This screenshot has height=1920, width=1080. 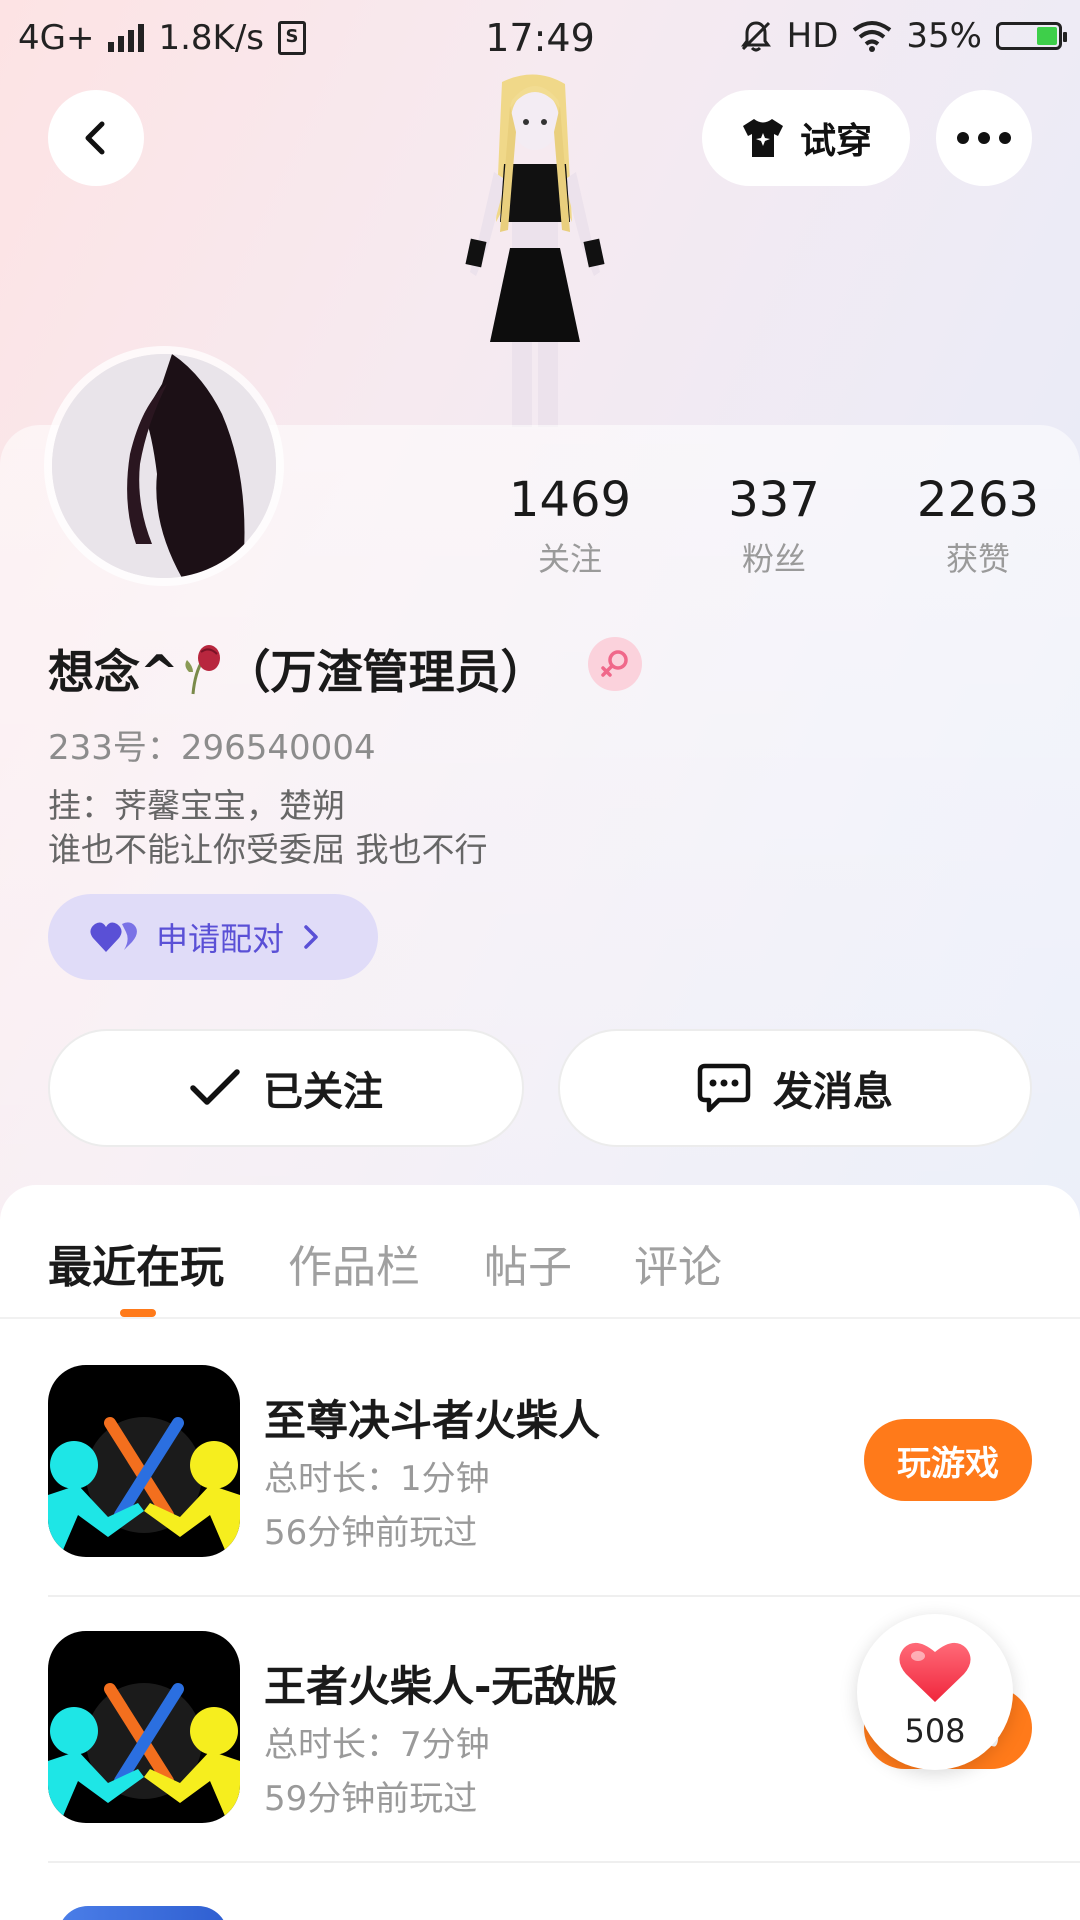 I want to click on nickname: 想念^ （万渣管理员）, so click(x=297, y=669).